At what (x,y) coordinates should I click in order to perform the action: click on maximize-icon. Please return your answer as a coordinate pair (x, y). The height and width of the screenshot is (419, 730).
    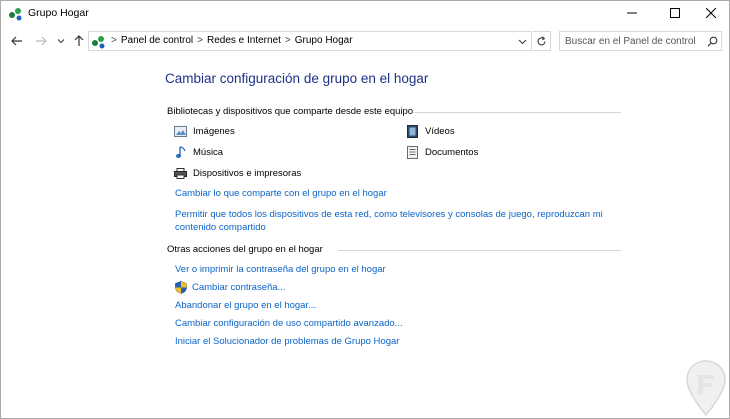
    Looking at the image, I should click on (675, 13).